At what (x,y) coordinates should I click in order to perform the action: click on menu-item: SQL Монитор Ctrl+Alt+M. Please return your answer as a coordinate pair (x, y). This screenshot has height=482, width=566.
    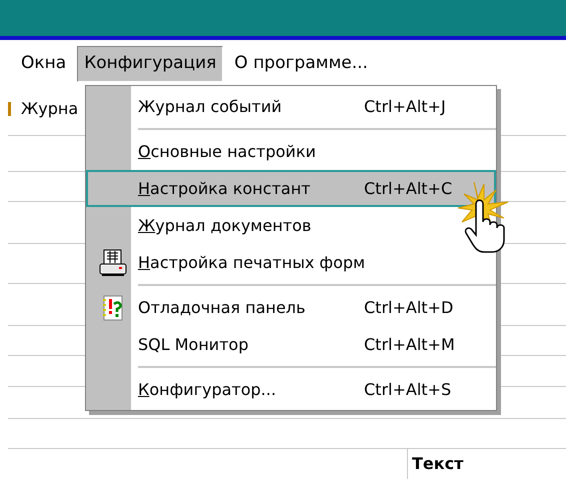
    Looking at the image, I should click on (291, 344).